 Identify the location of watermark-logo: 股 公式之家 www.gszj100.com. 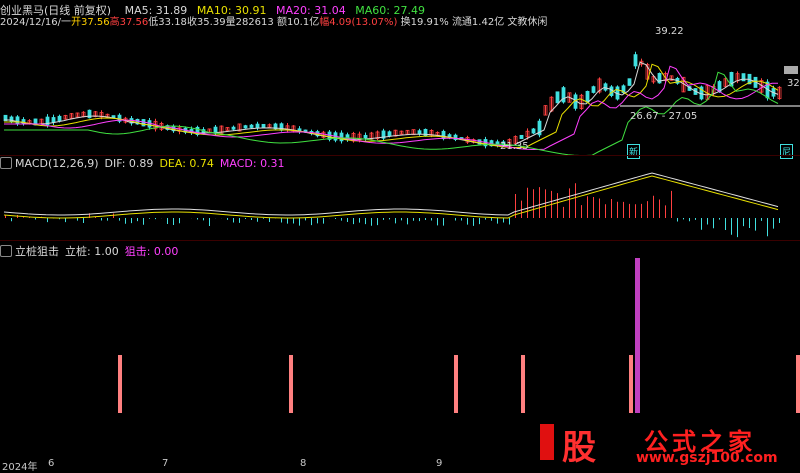
(670, 443).